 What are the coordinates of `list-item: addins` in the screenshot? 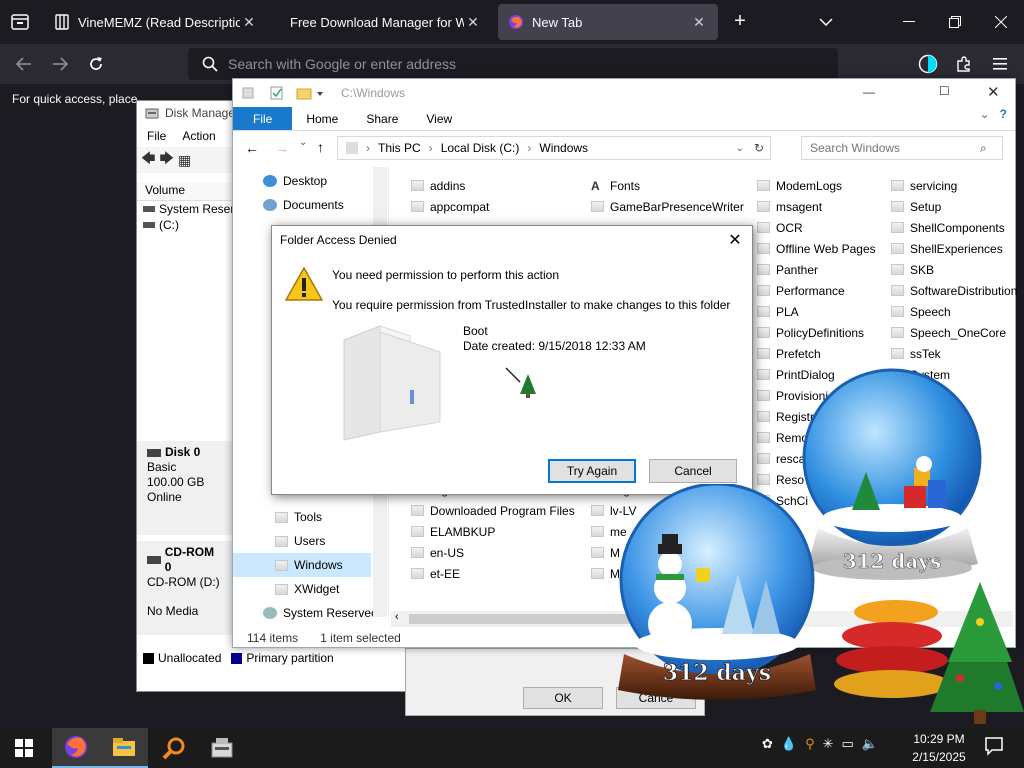 It's located at (450, 185).